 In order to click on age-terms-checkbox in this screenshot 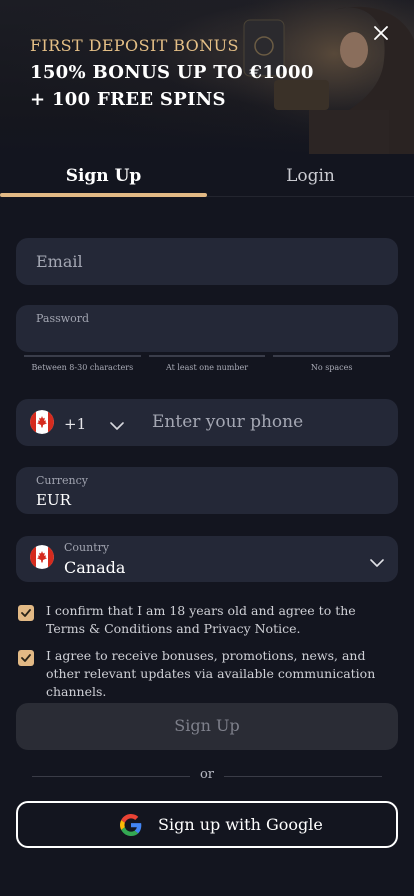, I will do `click(26, 613)`.